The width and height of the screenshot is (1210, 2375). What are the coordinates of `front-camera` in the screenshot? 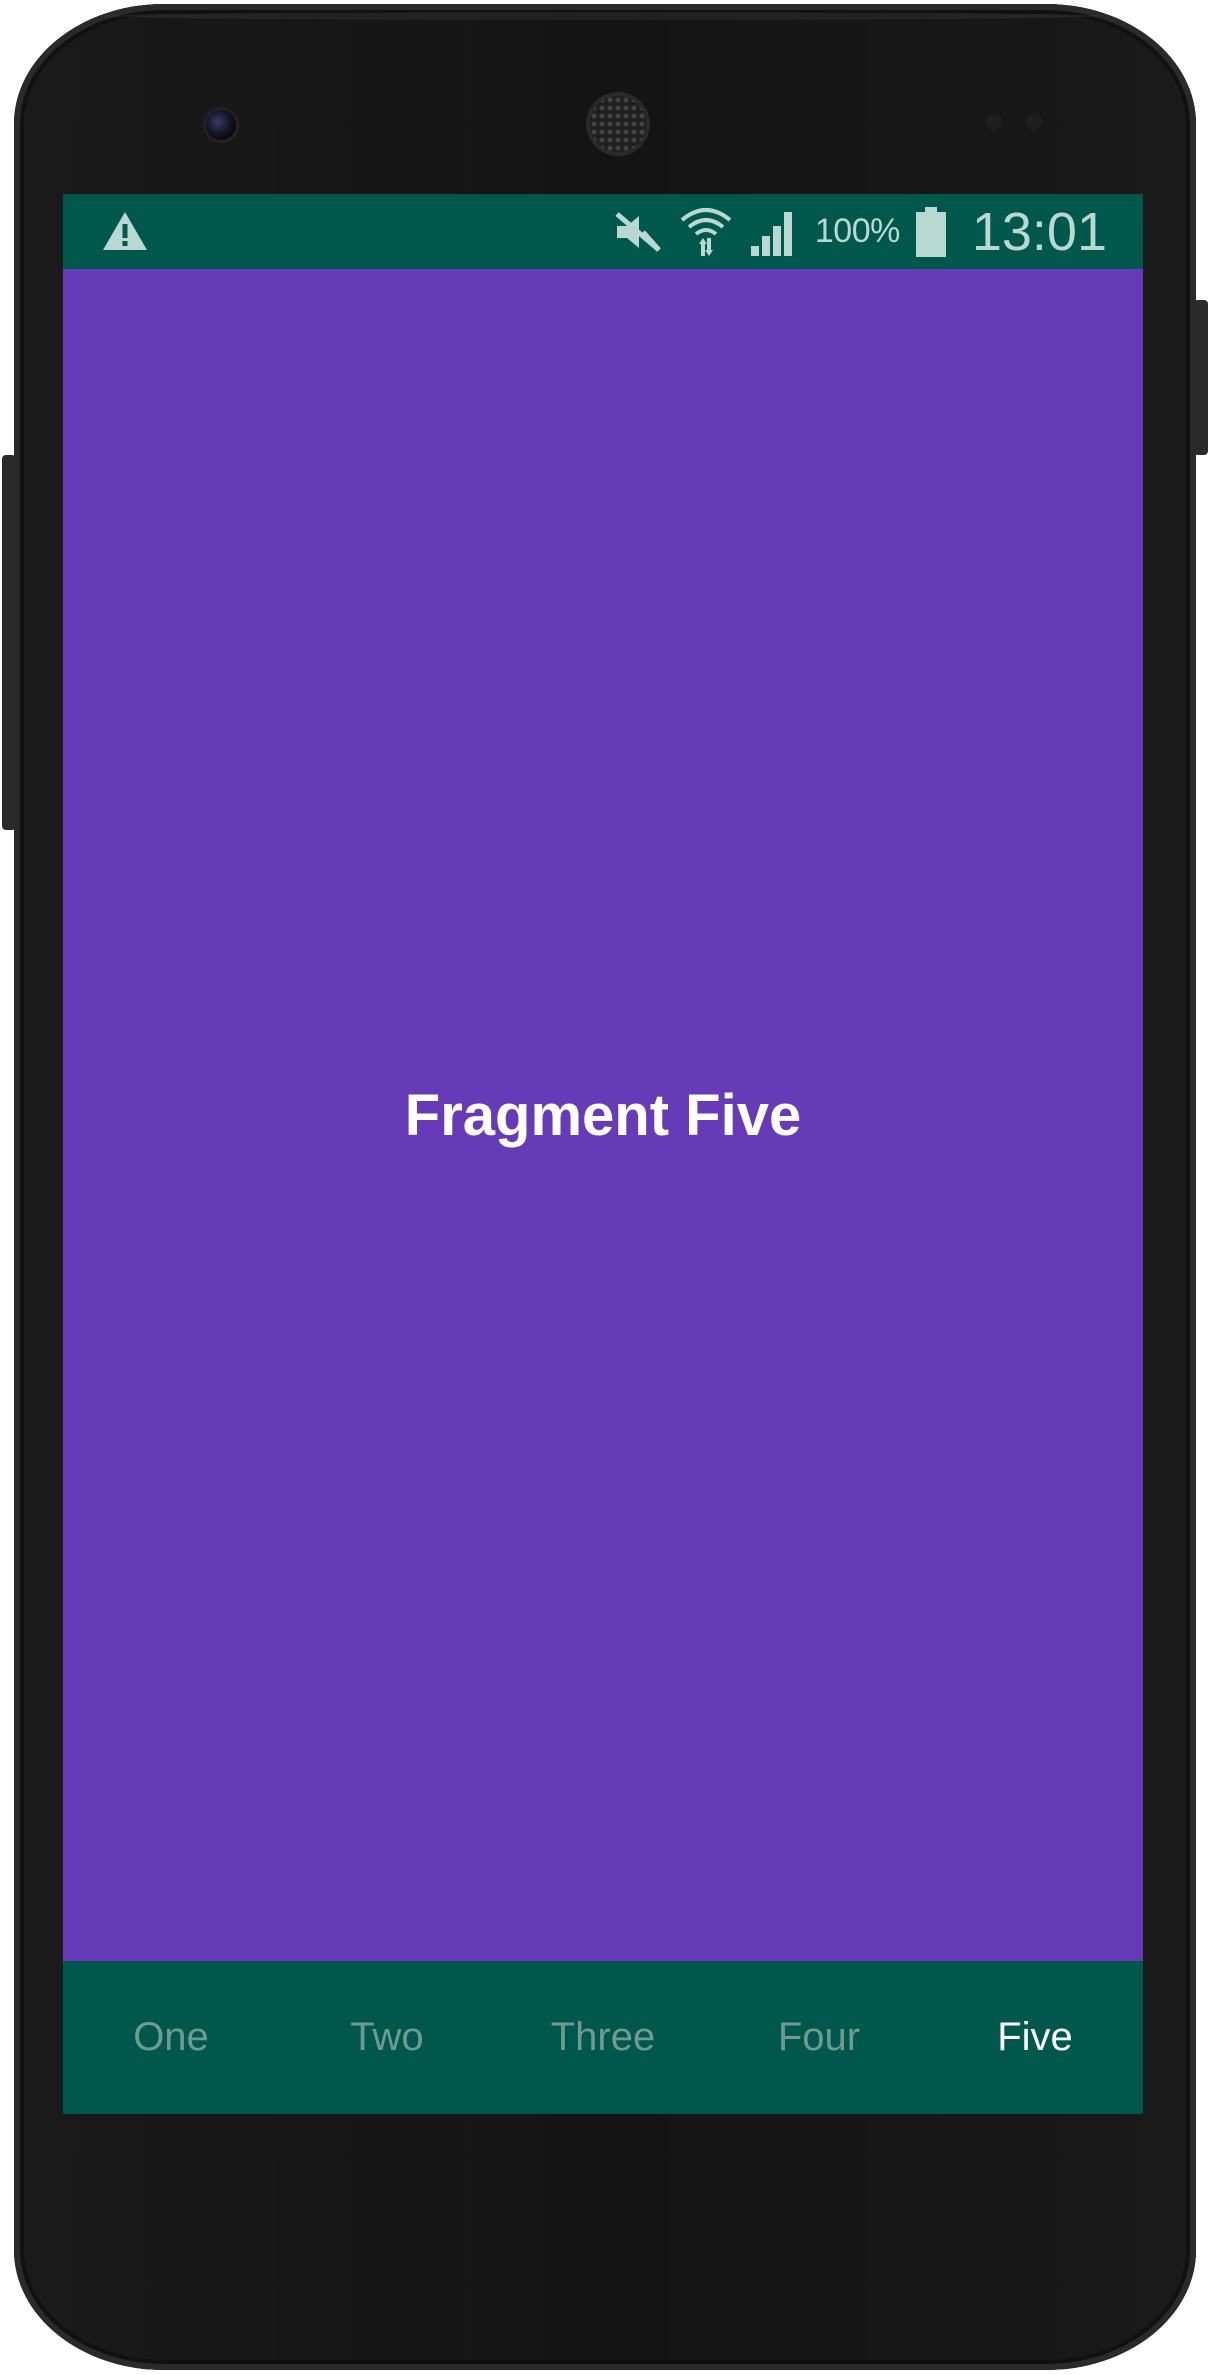 It's located at (221, 125).